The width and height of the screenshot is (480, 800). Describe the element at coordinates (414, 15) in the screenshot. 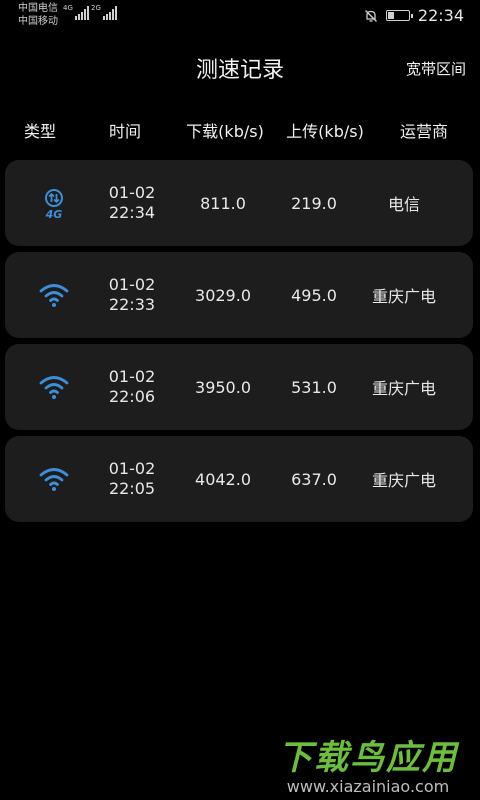

I see `status-right: 22:34` at that location.